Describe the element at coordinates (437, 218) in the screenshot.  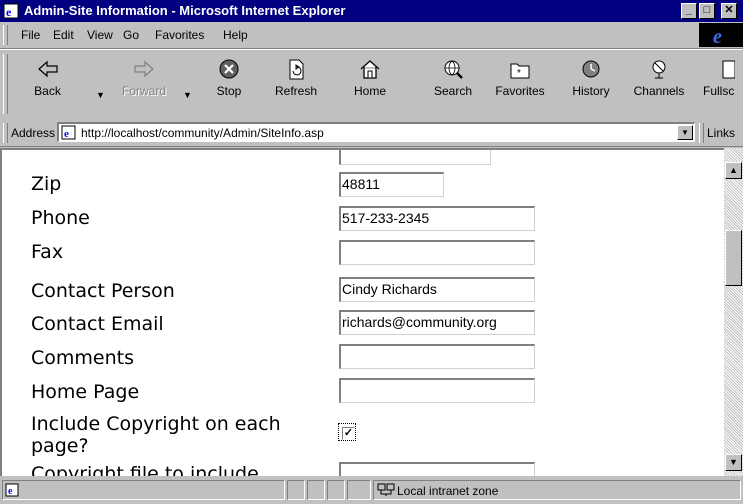
I see `phone-field: 517-233-2345` at that location.